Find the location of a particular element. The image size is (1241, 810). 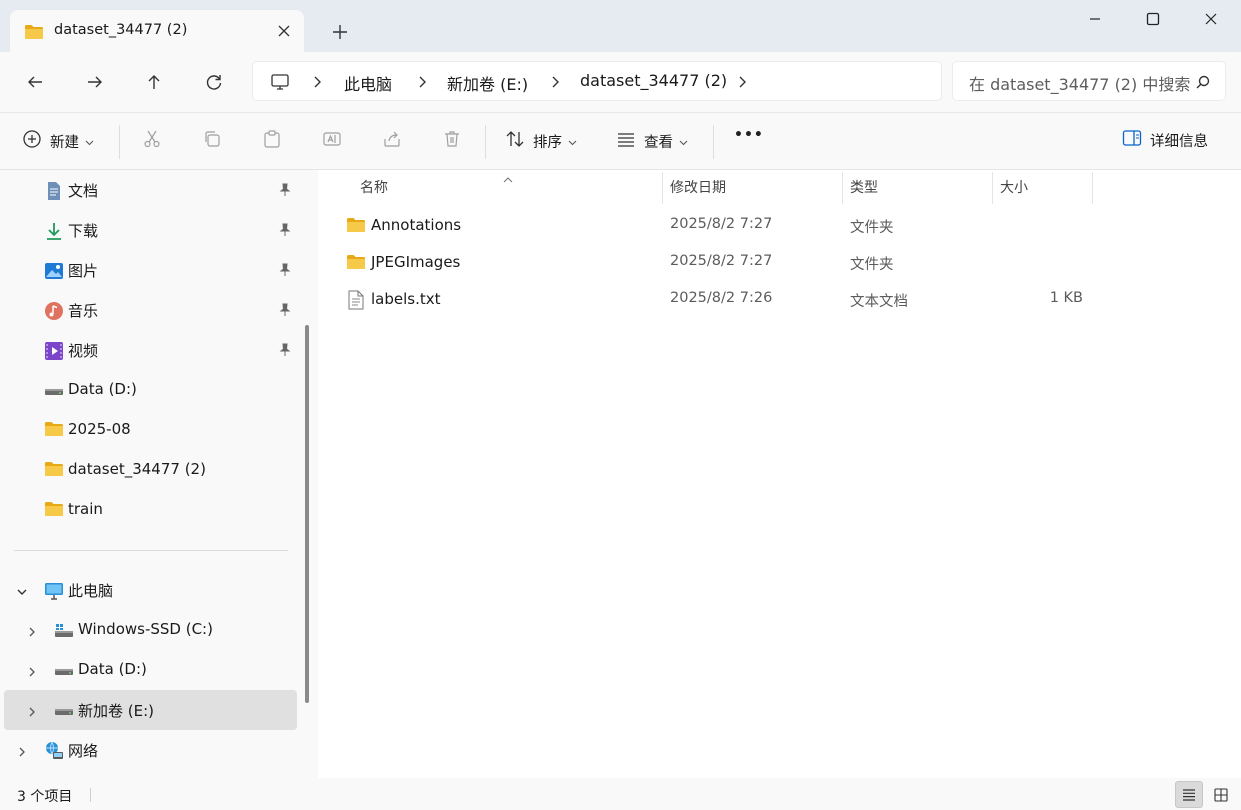

new-button: 新建 is located at coordinates (58, 141).